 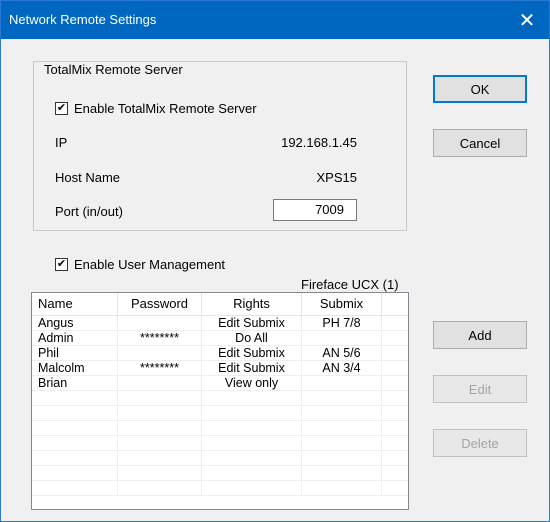 I want to click on table-cell: PH 7/8, so click(x=342, y=323).